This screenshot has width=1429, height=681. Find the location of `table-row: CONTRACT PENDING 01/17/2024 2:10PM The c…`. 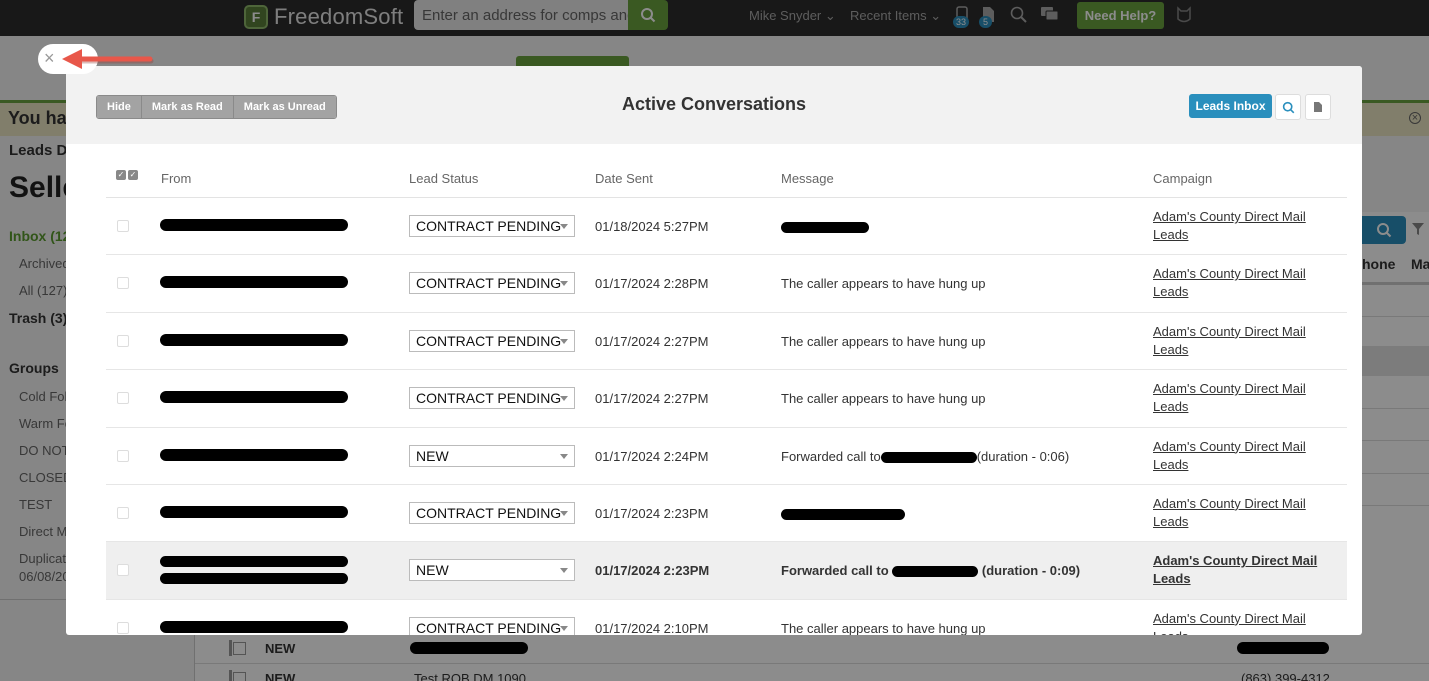

table-row: CONTRACT PENDING 01/17/2024 2:10PM The c… is located at coordinates (726, 617).